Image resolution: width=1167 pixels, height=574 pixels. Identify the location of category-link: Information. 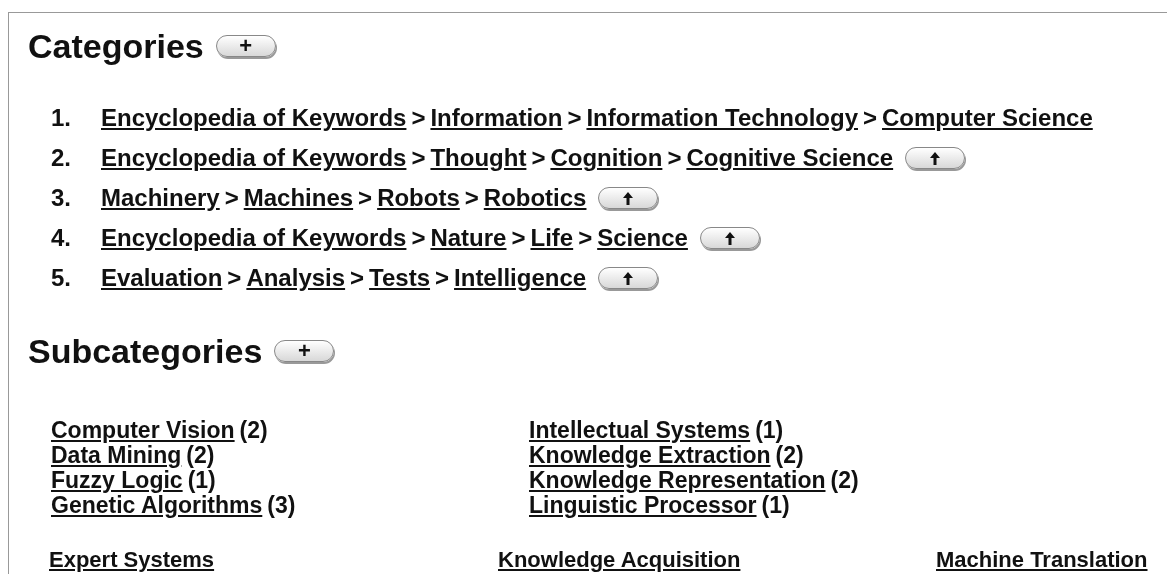
(496, 118).